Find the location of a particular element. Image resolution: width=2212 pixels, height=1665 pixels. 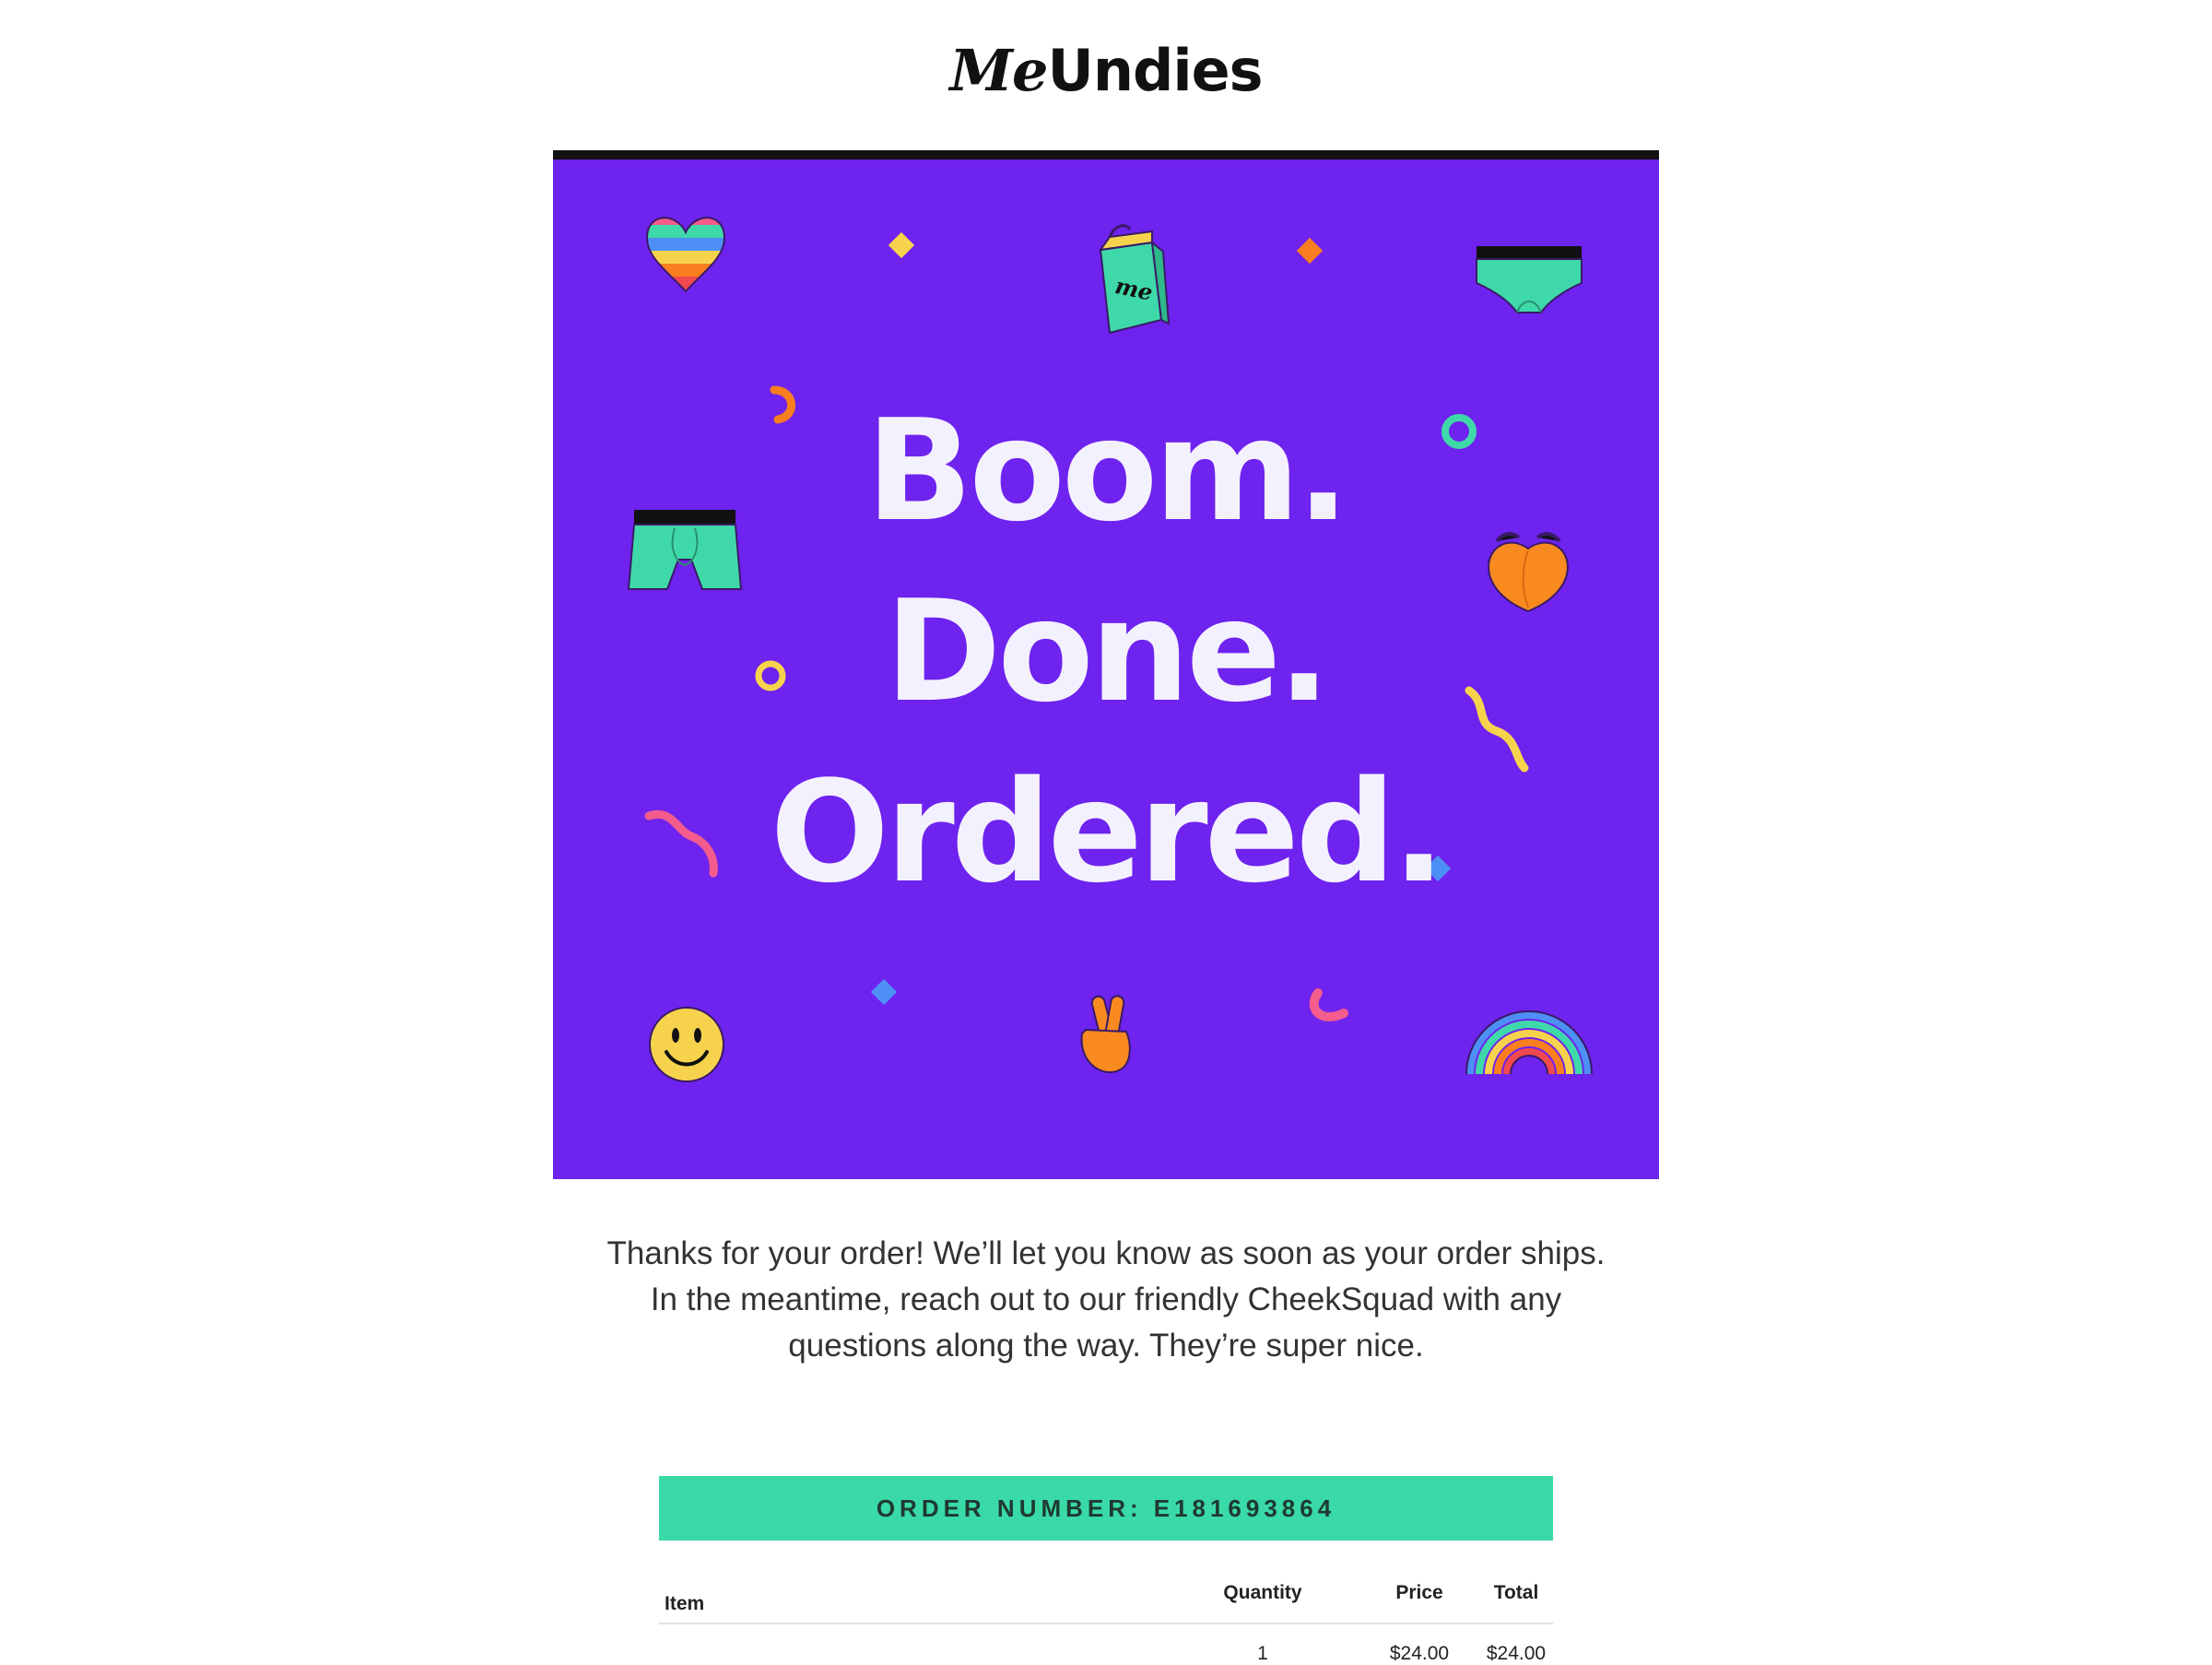

column-header-item: Item is located at coordinates (685, 1603).